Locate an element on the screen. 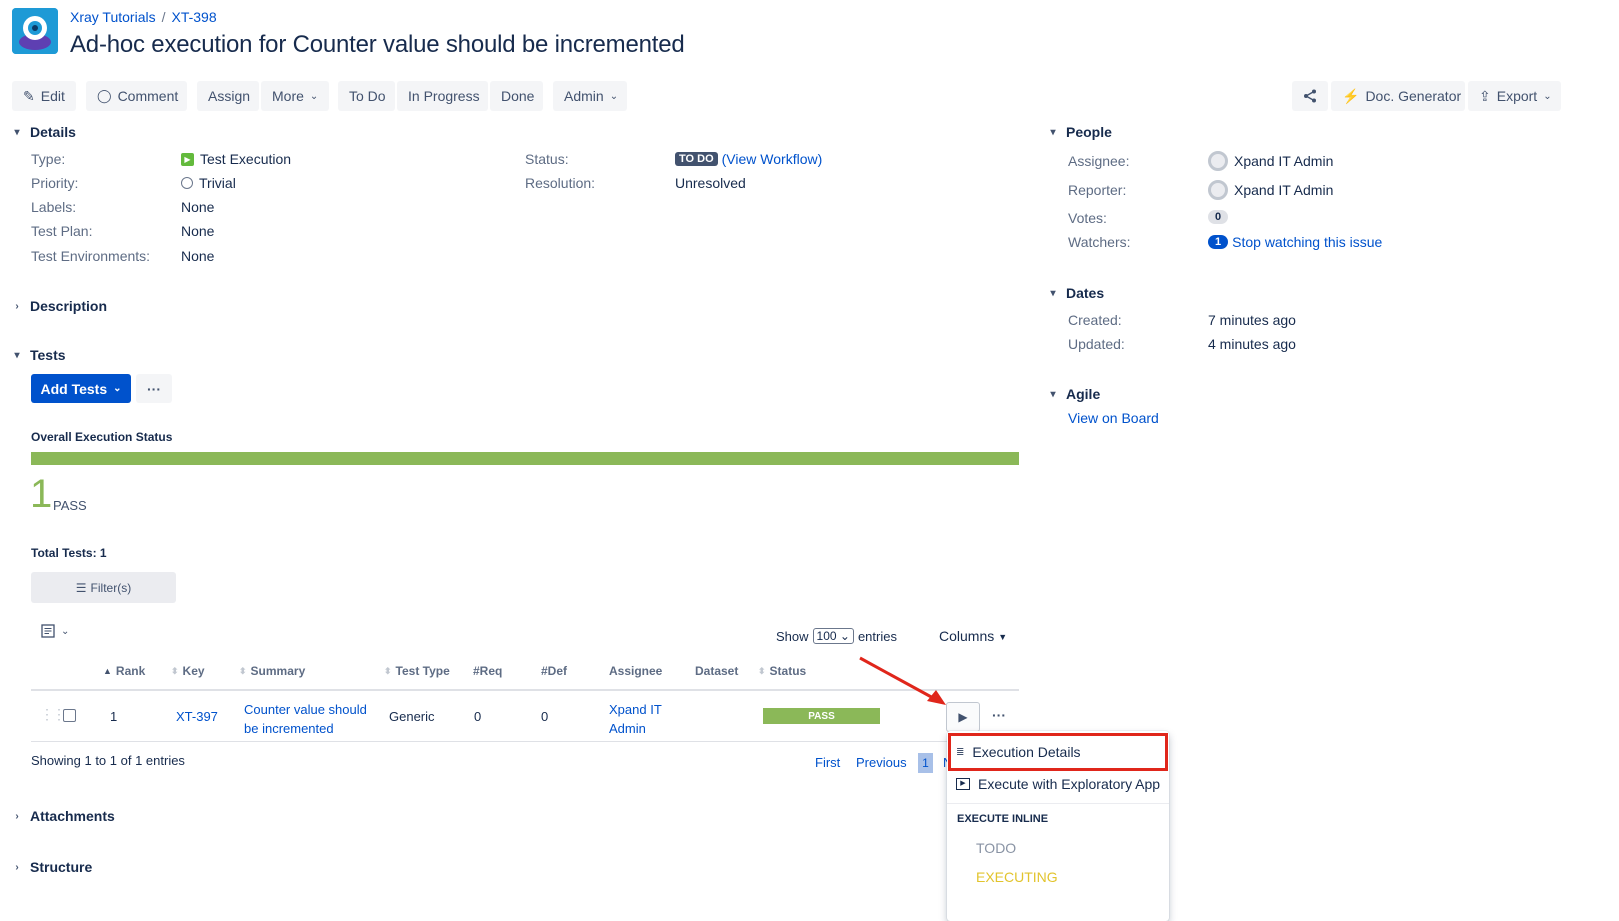 This screenshot has width=1619, height=921. row-more-actions-icon: ··· is located at coordinates (999, 715).